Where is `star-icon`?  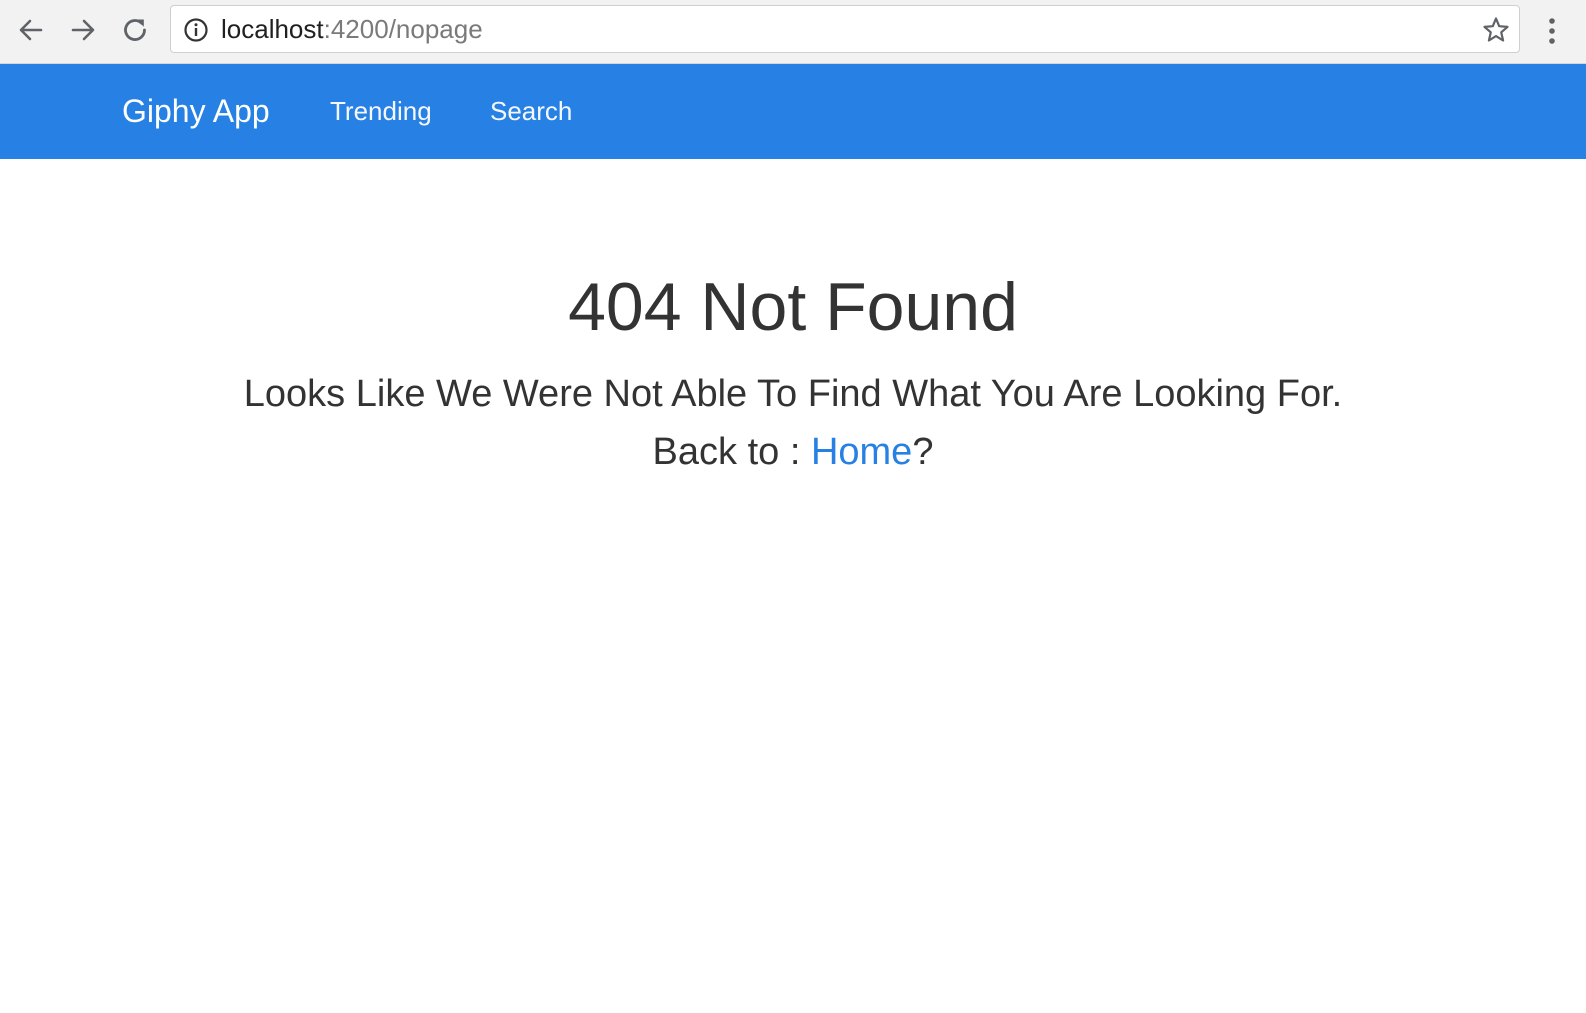 star-icon is located at coordinates (1496, 30).